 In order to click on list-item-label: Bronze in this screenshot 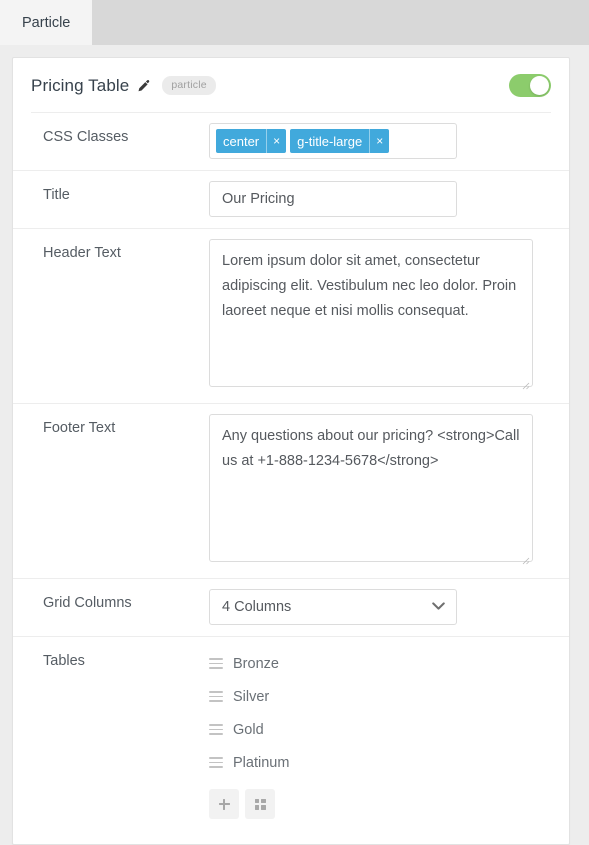, I will do `click(256, 663)`.